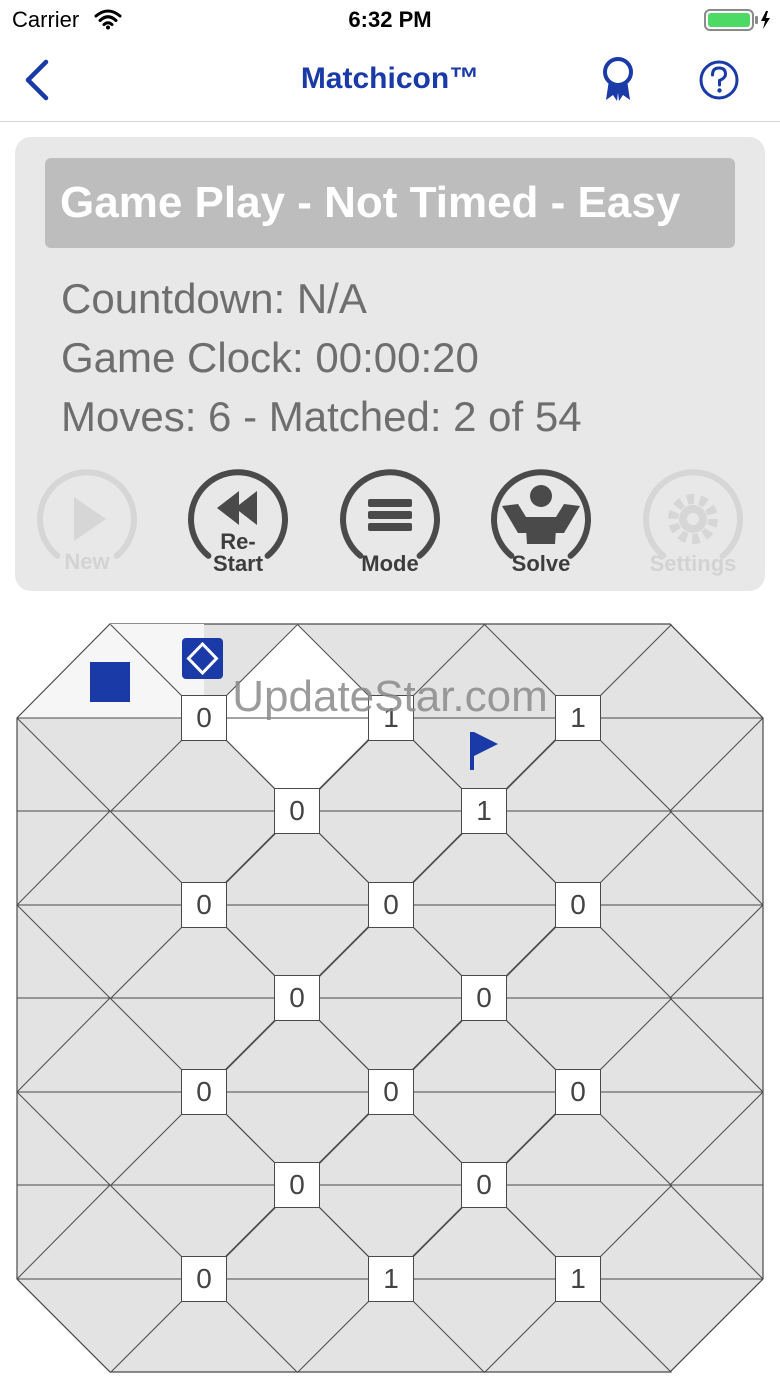  I want to click on play-icon, so click(90, 519).